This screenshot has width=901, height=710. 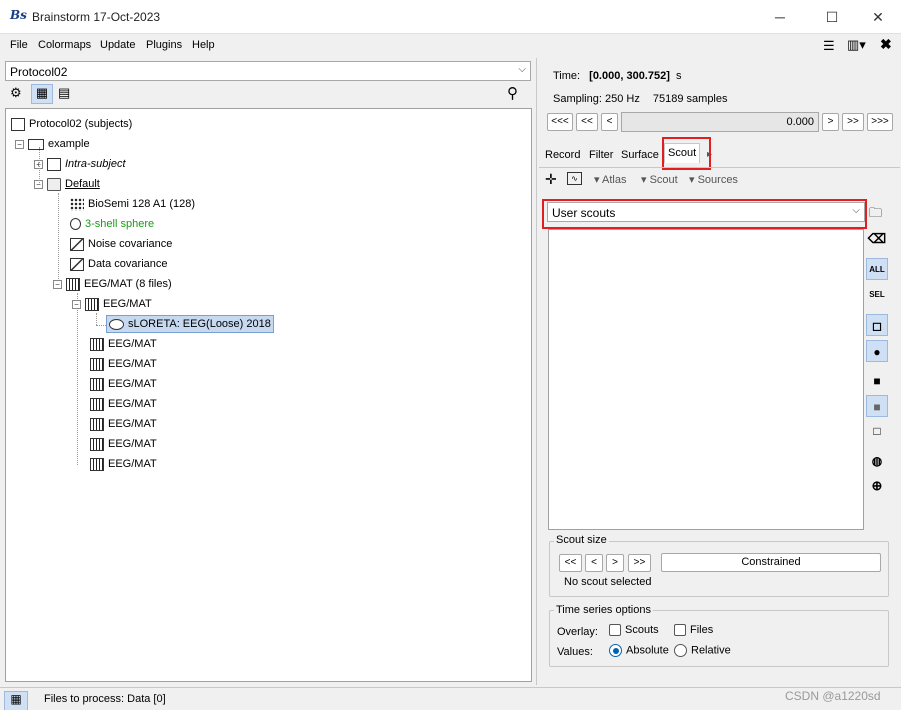 I want to click on menu-update: Update, so click(x=117, y=45).